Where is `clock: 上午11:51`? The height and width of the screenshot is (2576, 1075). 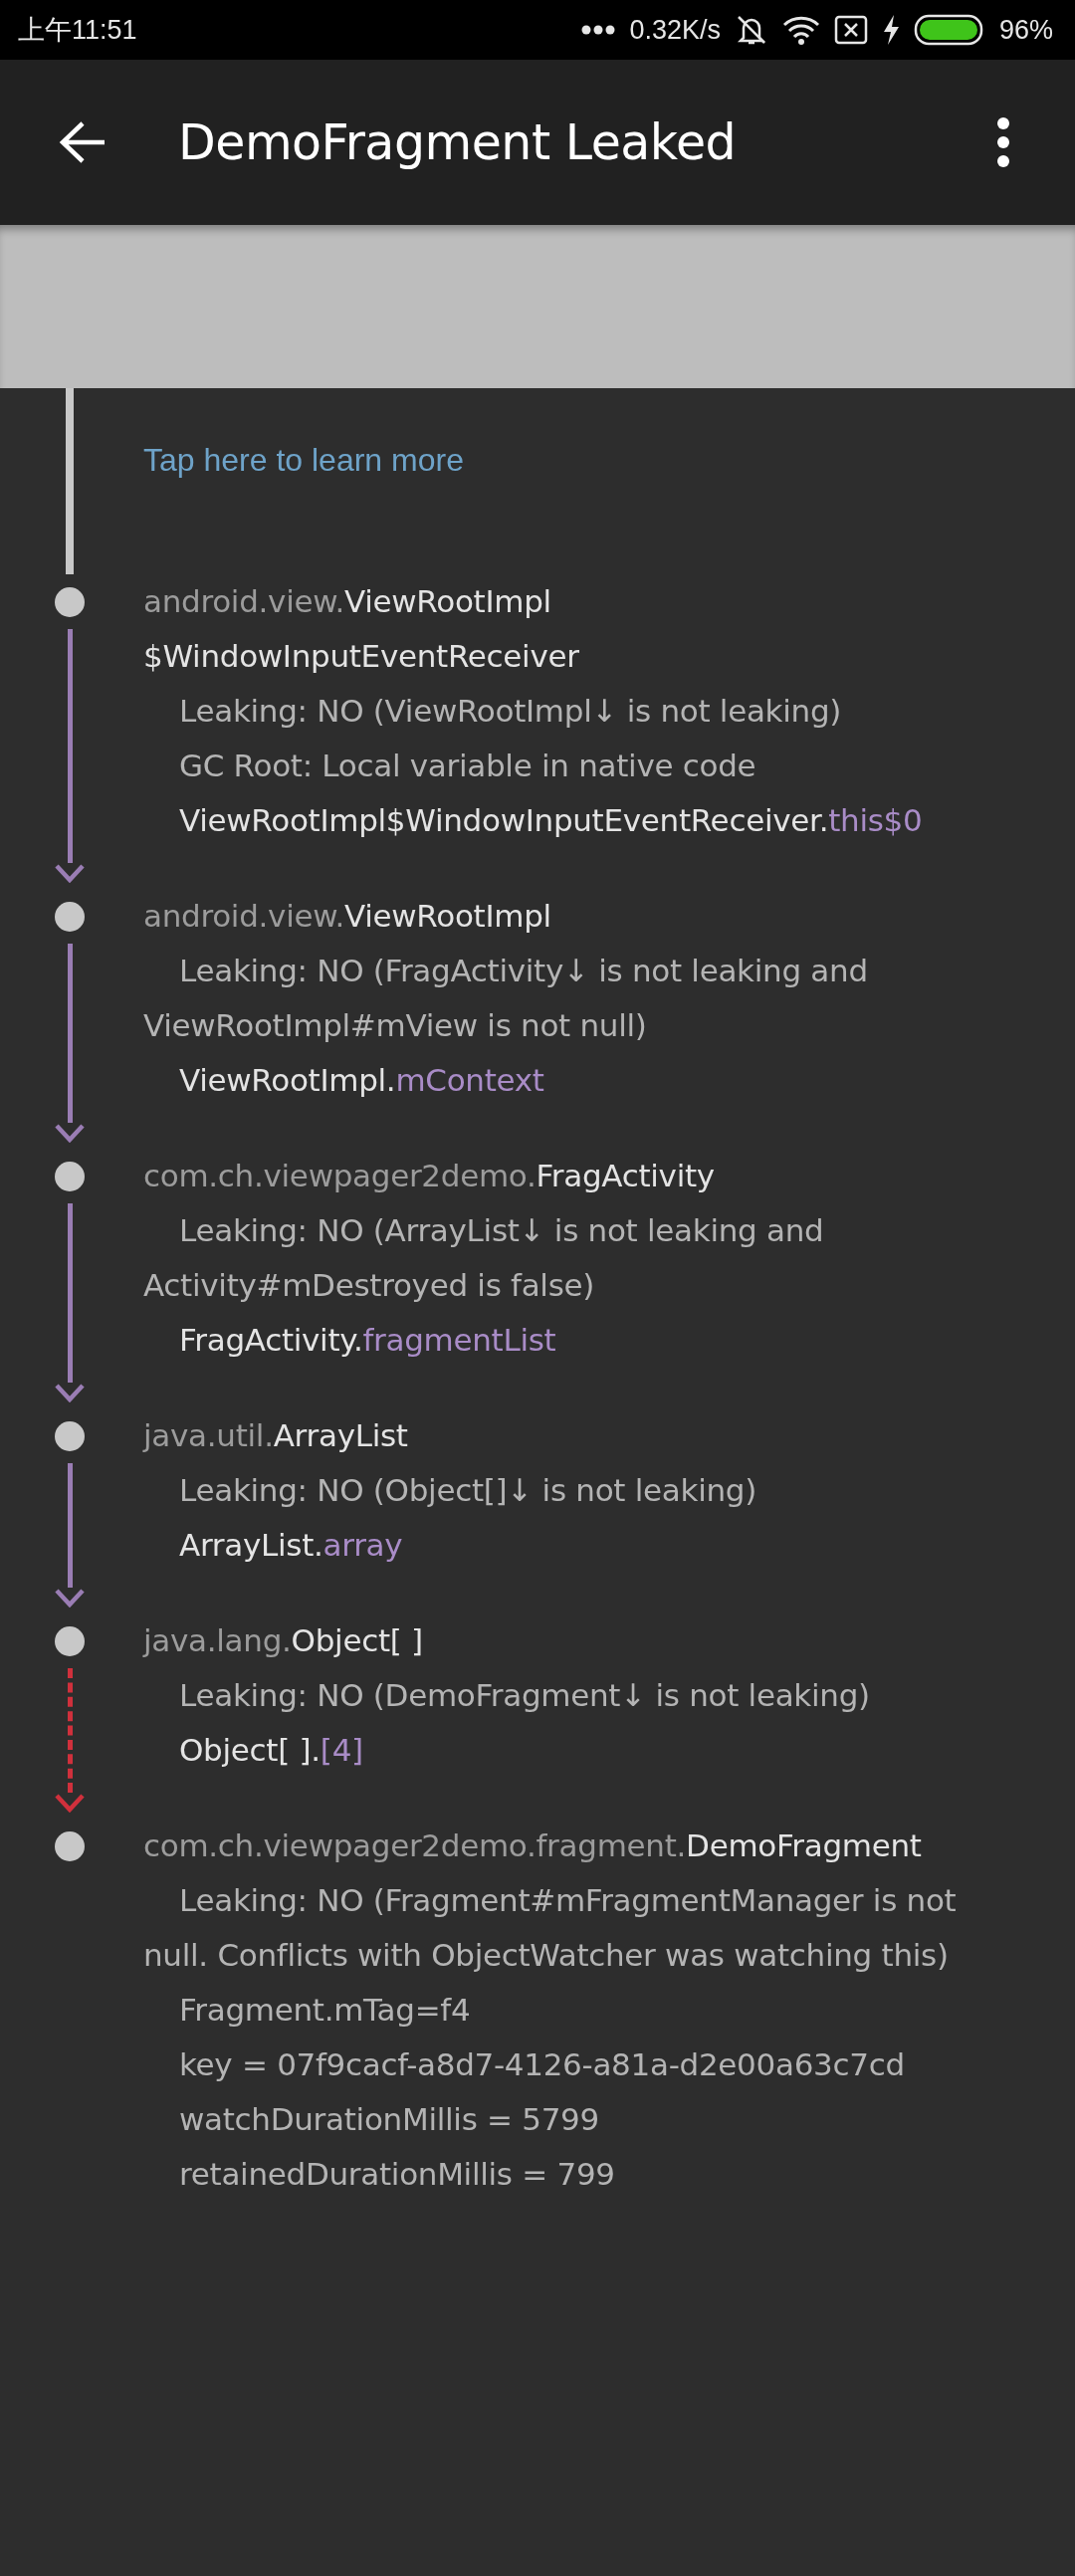
clock: 上午11:51 is located at coordinates (77, 30).